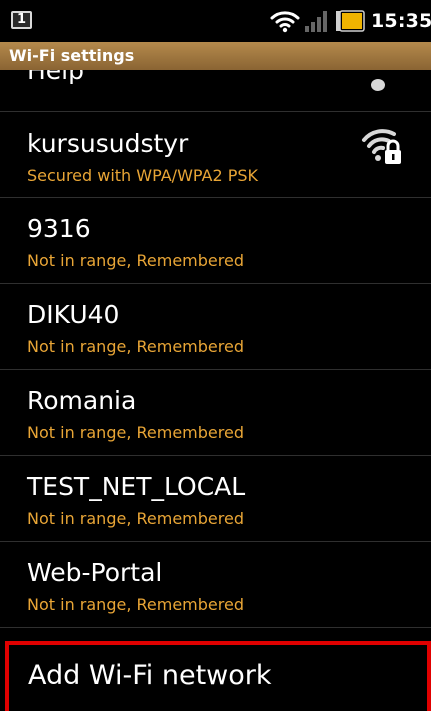 The image size is (431, 711). I want to click on network-status: Secured with WPA/WPA2 PSK, so click(143, 175).